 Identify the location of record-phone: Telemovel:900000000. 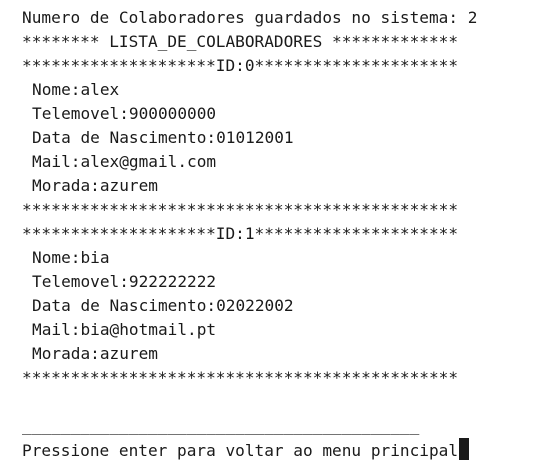
(124, 113).